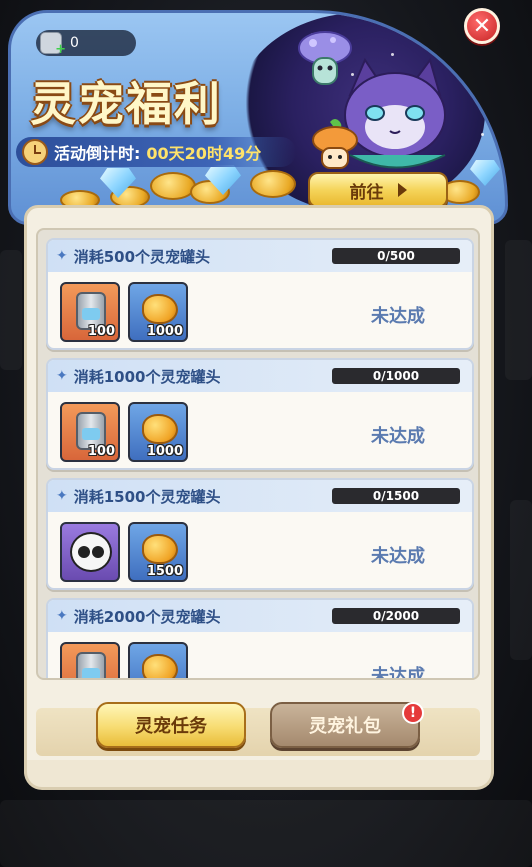 Image resolution: width=532 pixels, height=867 pixels. I want to click on event-title: 灵宠福利, so click(126, 104).